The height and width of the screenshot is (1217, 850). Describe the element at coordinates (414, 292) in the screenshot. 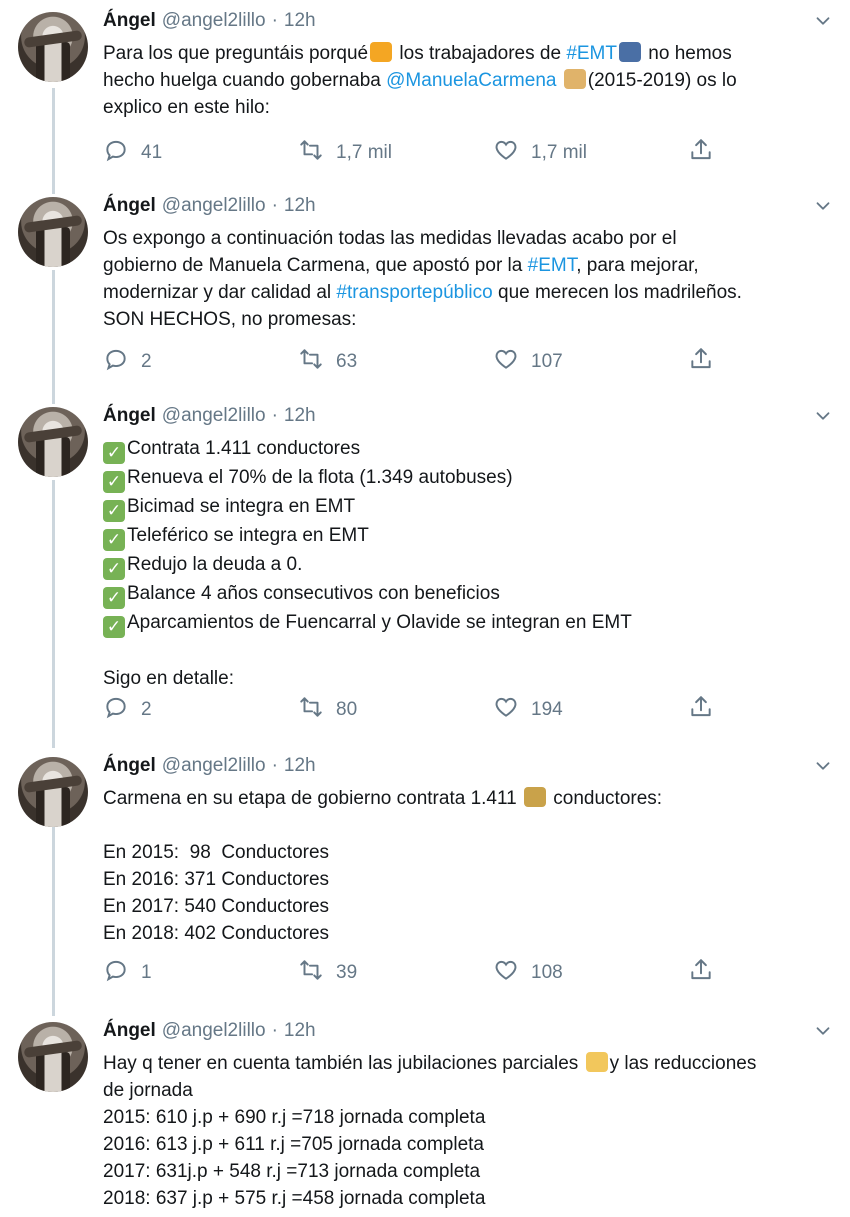

I see `hashtag-link: #transportepúblico` at that location.